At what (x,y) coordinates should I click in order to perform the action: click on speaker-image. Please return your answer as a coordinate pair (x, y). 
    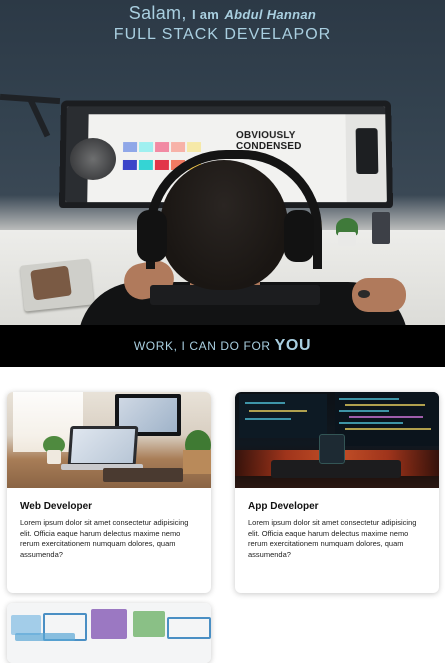
    Looking at the image, I should click on (381, 228).